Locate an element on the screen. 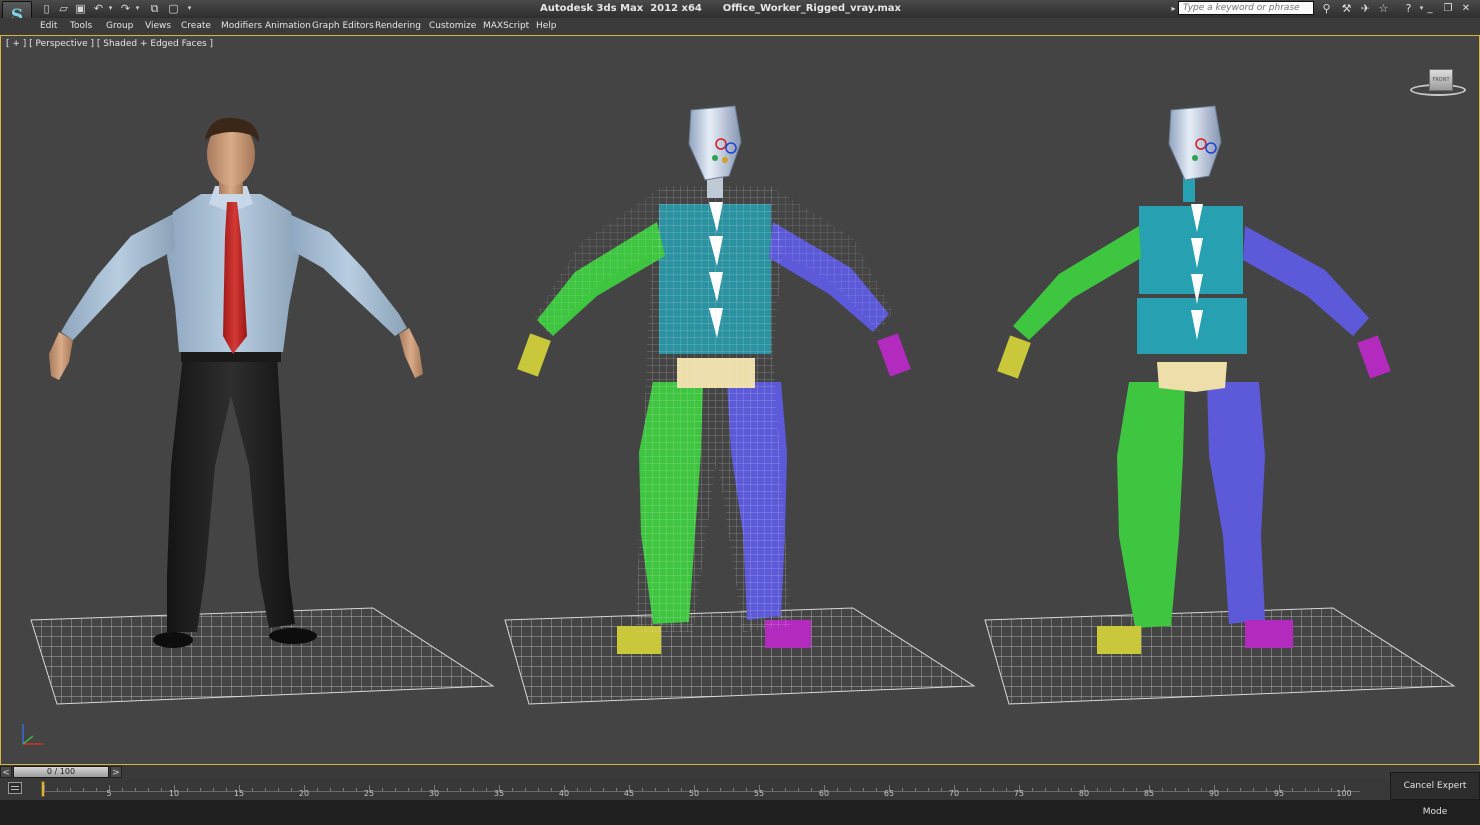 This screenshot has width=1480, height=825. frame-tick-label: 45 is located at coordinates (629, 793).